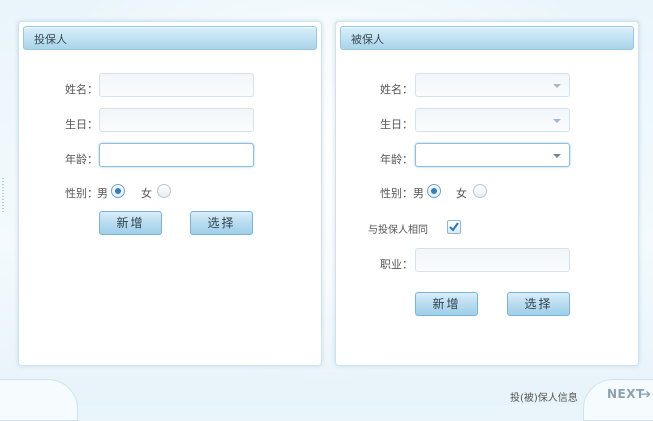 The height and width of the screenshot is (421, 653). Describe the element at coordinates (50, 39) in the screenshot. I see `policyholder-title: 投保人` at that location.